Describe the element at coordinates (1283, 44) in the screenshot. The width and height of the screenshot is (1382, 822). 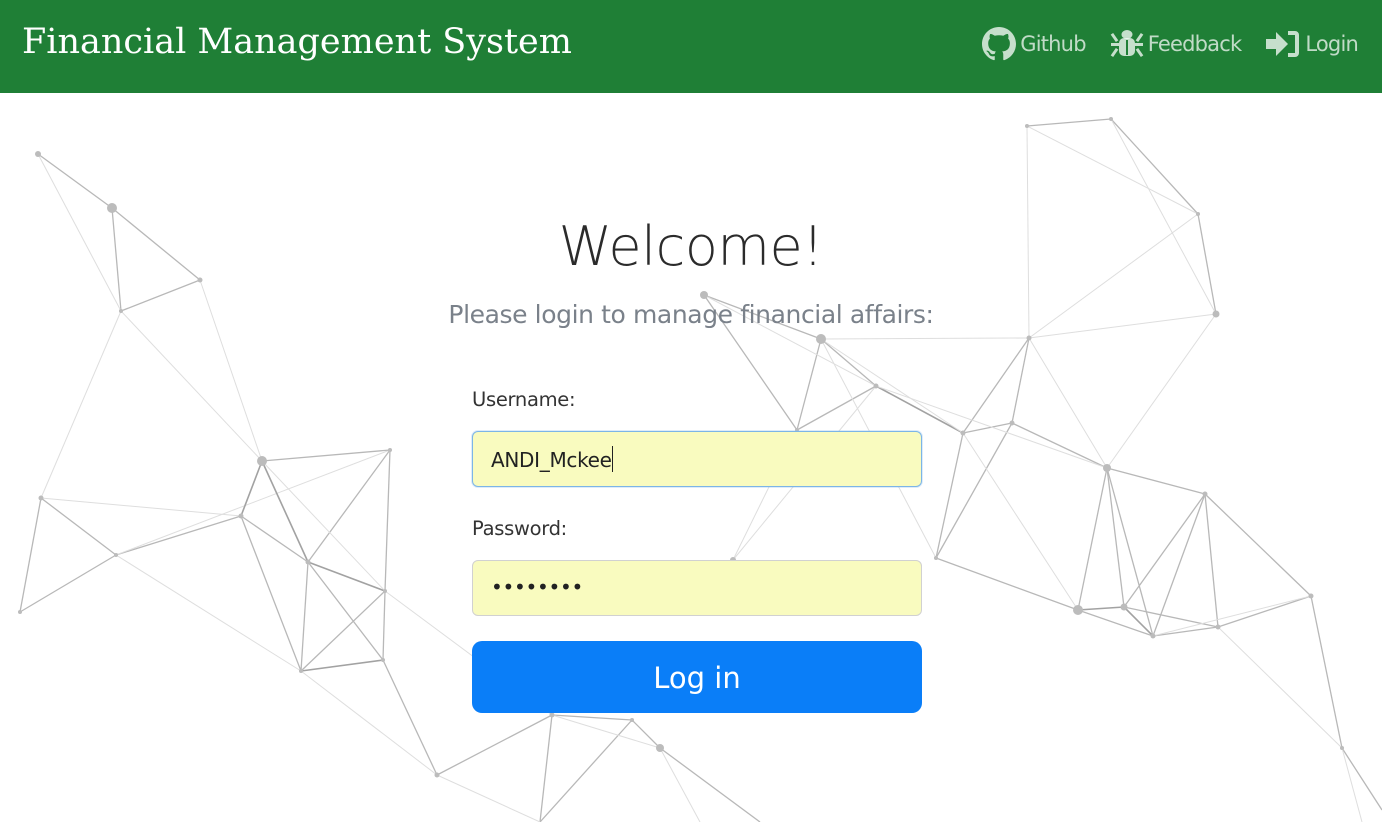
I see `sign-in-icon` at that location.